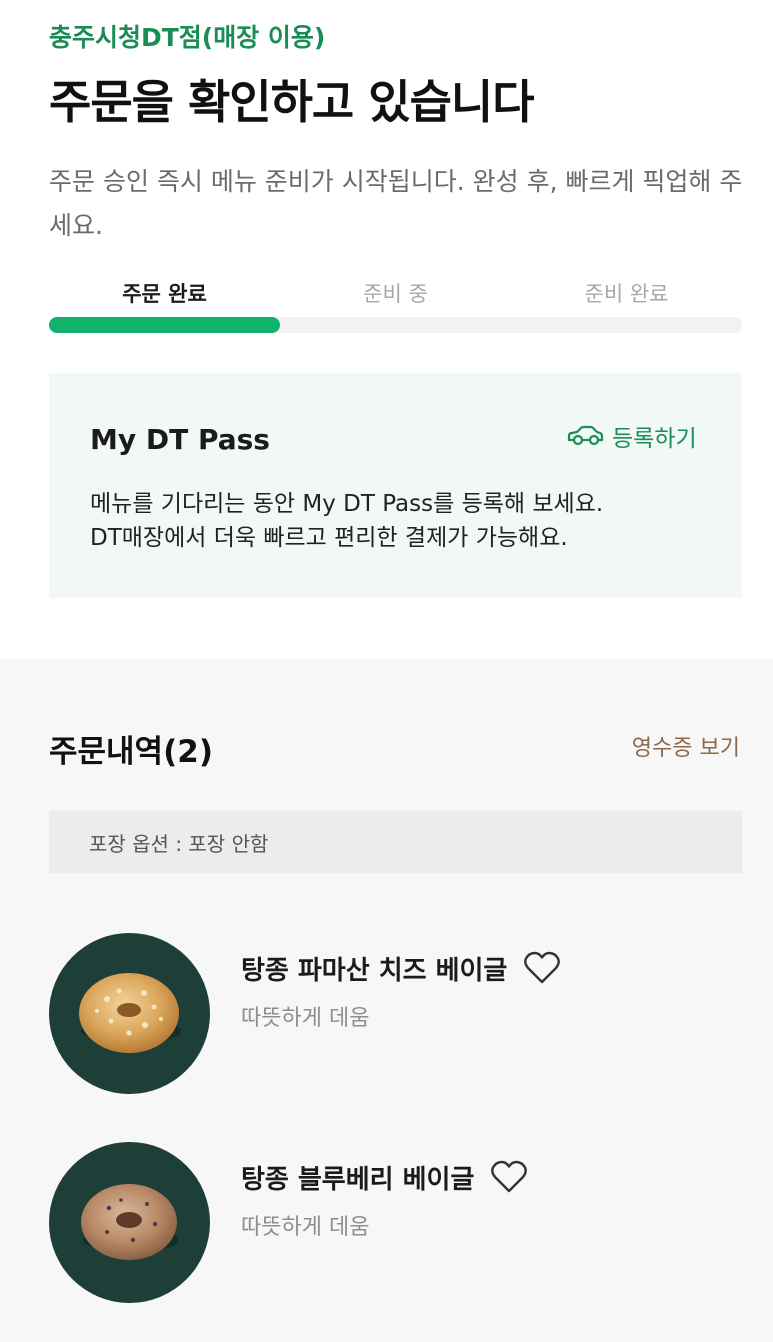  What do you see at coordinates (164, 294) in the screenshot?
I see `step-order-complete: 주문 완료` at bounding box center [164, 294].